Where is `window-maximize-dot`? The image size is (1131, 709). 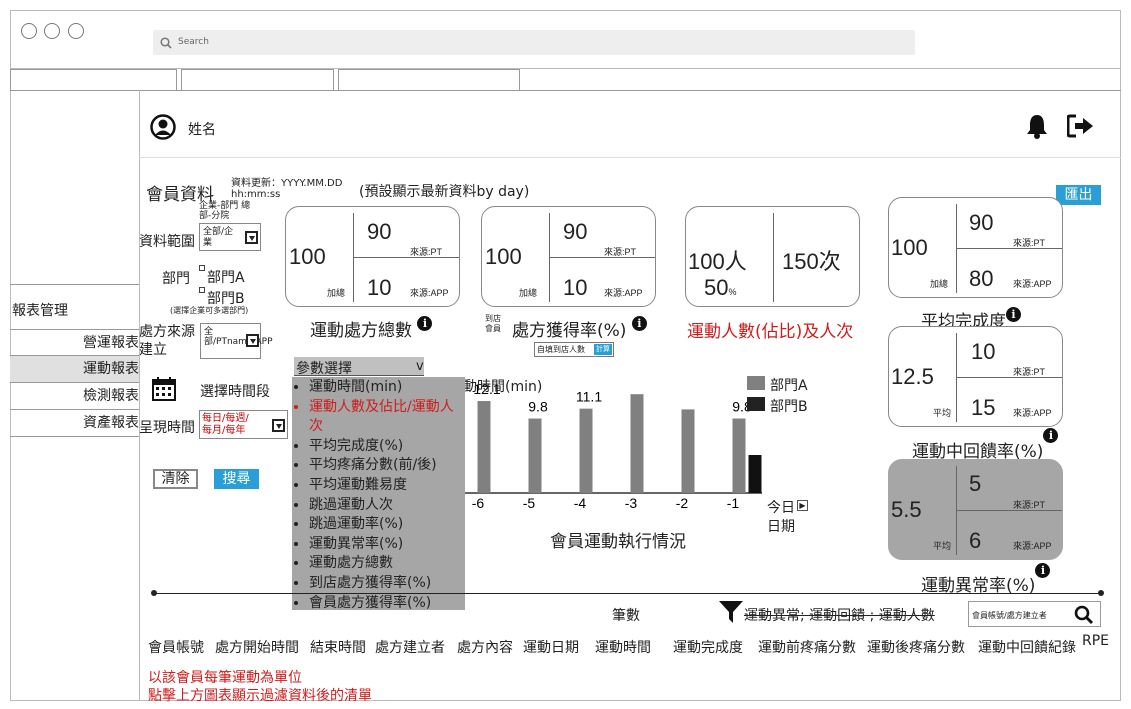
window-maximize-dot is located at coordinates (76, 31).